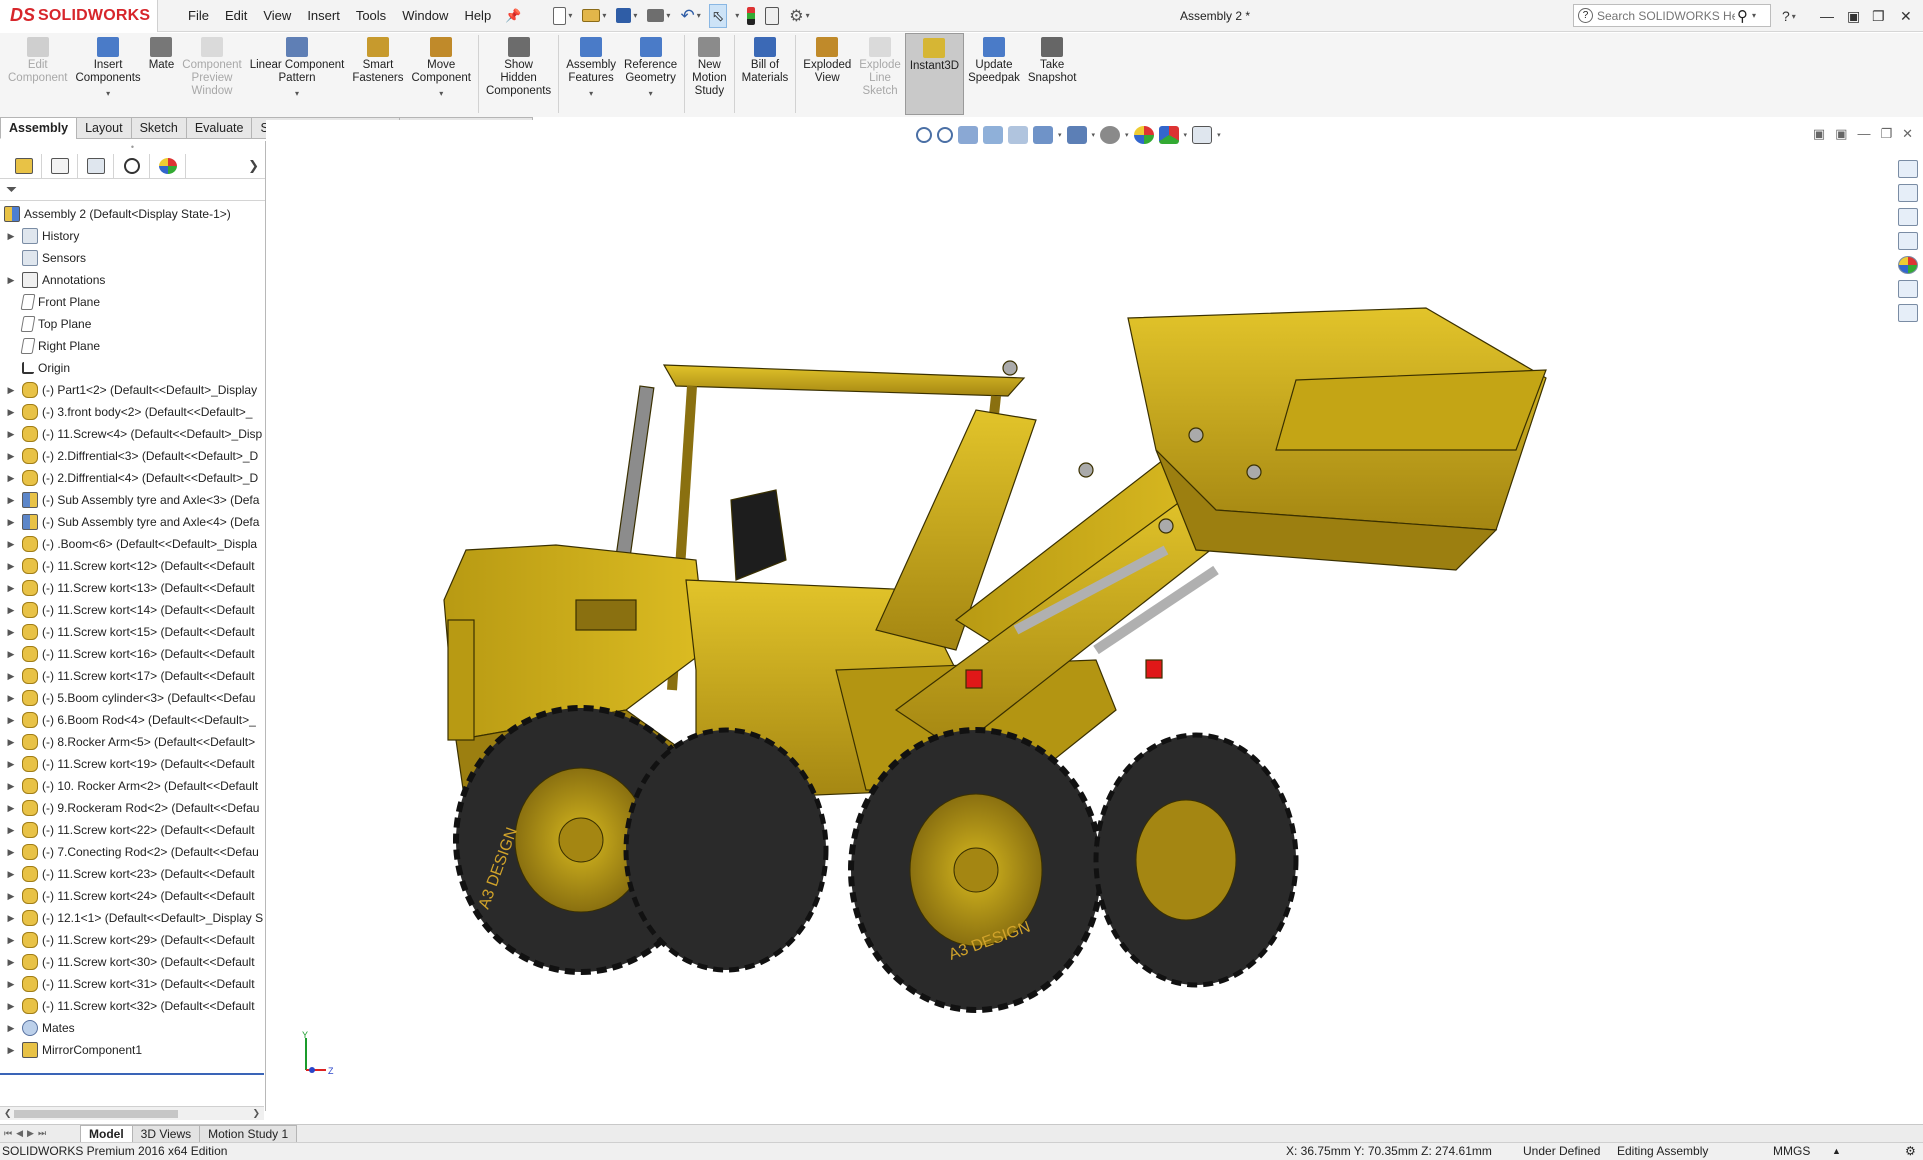 Image resolution: width=1923 pixels, height=1160 pixels. I want to click on tree-item: Top Plane, so click(132, 324).